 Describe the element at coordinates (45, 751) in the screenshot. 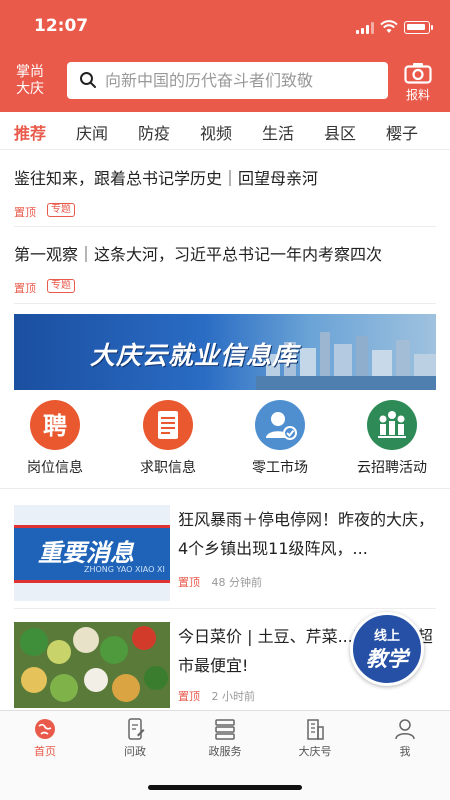

I see `nav-label: 首页` at that location.